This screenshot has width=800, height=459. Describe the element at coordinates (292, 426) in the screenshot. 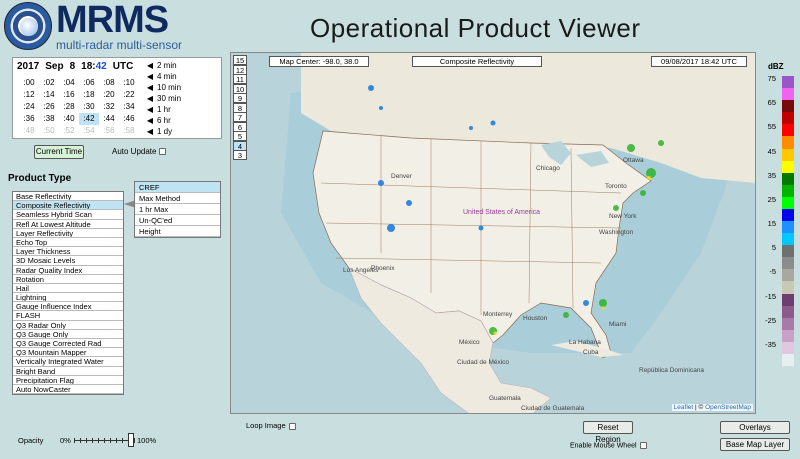

I see `loop-image-checkbox` at that location.